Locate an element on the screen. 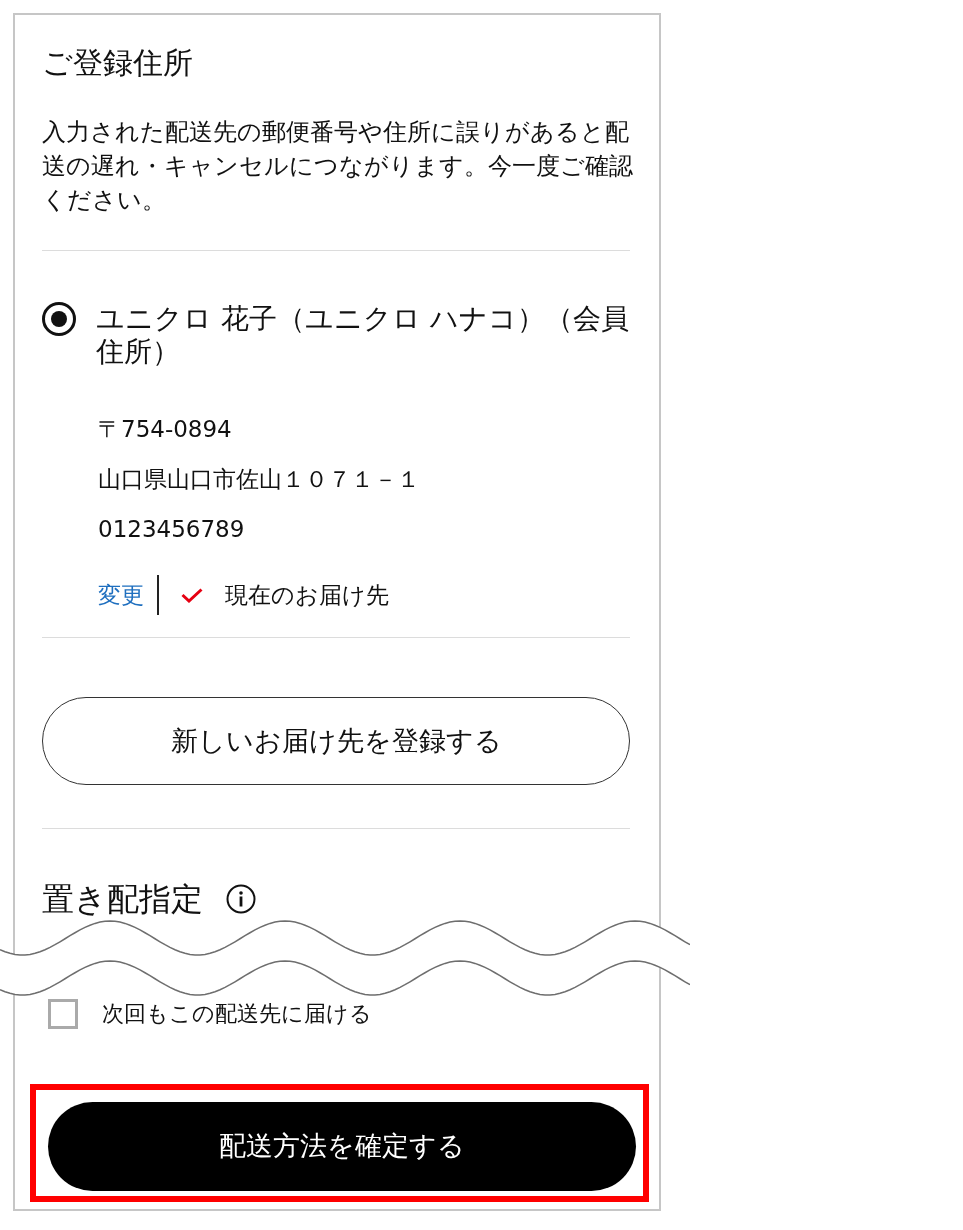  address-name: ユニクロ 花子（ユニクロ ハナコ）（会員住所） is located at coordinates (363, 335).